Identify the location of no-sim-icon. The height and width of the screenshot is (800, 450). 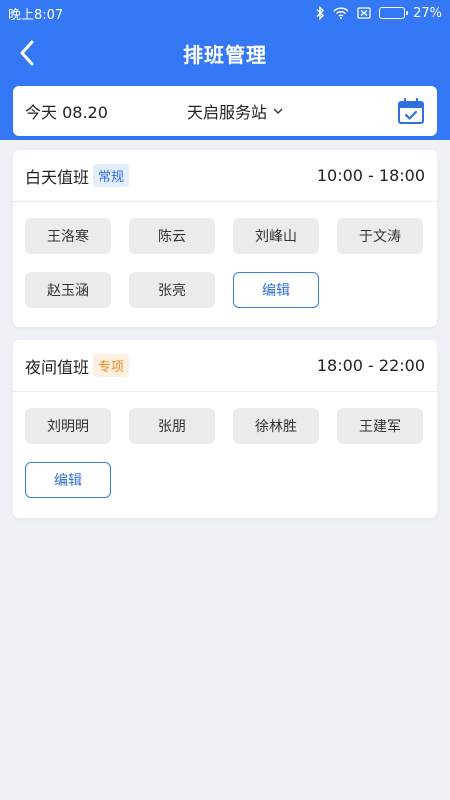
(364, 13).